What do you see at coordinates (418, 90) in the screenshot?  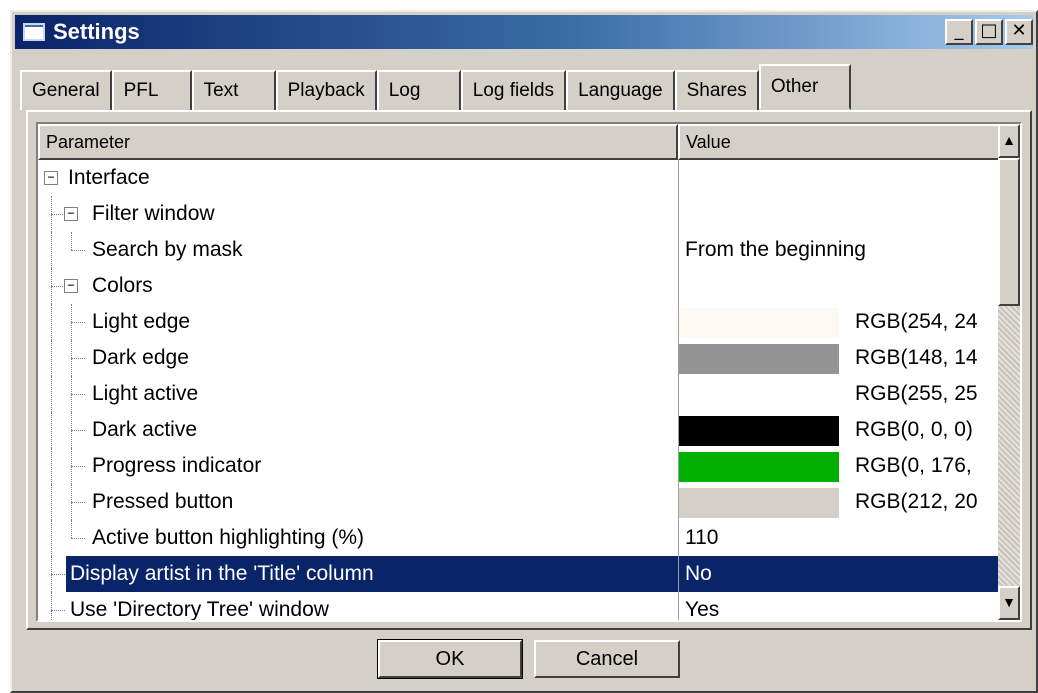 I see `tab-log: Log` at bounding box center [418, 90].